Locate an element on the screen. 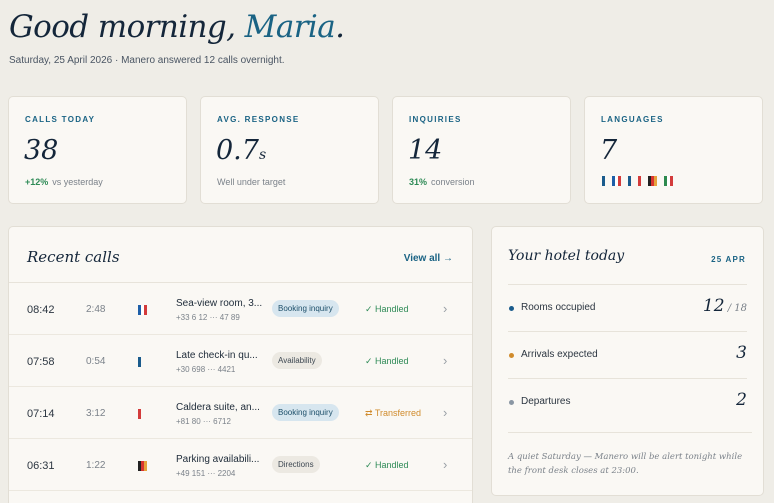  stat-value: 14 is located at coordinates (425, 150).